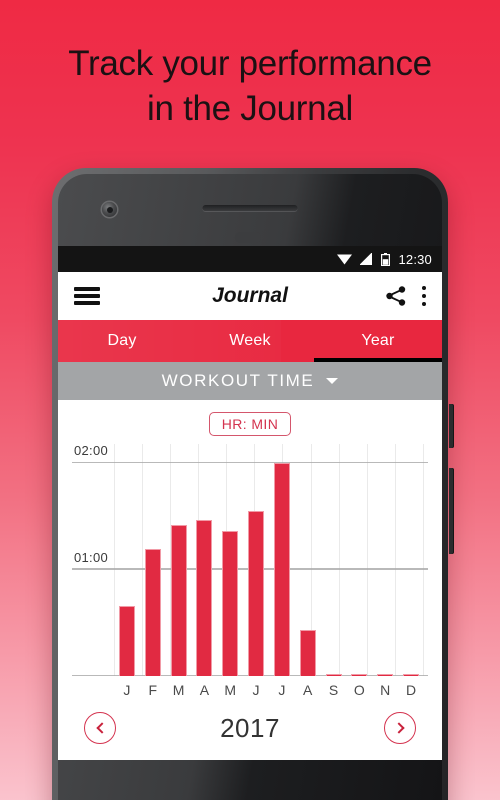 The height and width of the screenshot is (800, 500). Describe the element at coordinates (250, 108) in the screenshot. I see `headline-line-2: in the Journal` at that location.